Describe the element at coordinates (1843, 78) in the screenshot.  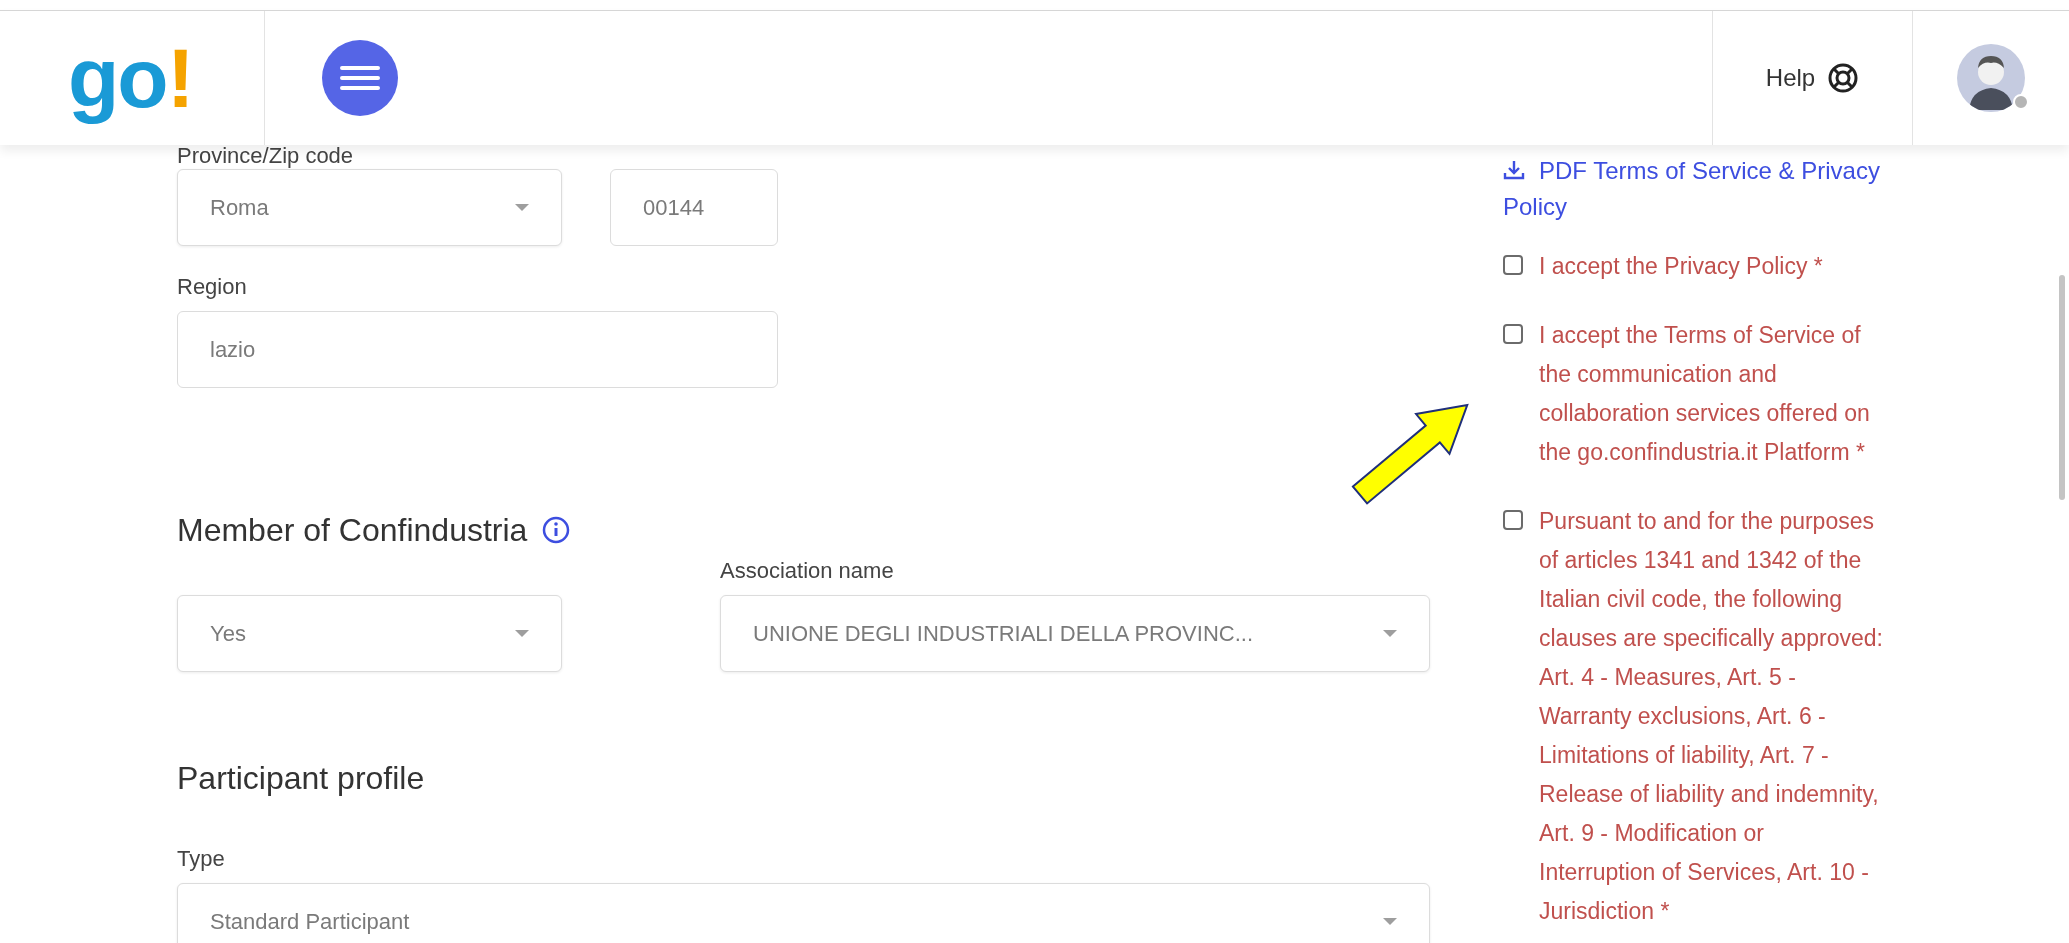
I see `lifebuoy-icon` at that location.